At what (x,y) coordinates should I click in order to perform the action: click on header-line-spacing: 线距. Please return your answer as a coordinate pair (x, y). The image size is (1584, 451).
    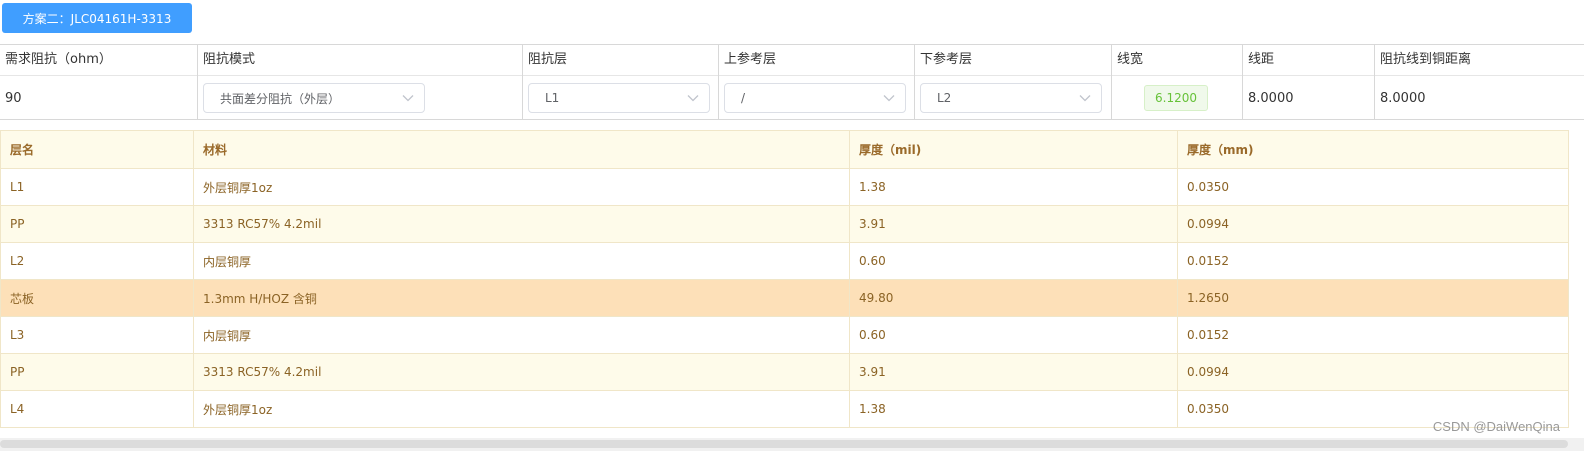
    Looking at the image, I should click on (1308, 60).